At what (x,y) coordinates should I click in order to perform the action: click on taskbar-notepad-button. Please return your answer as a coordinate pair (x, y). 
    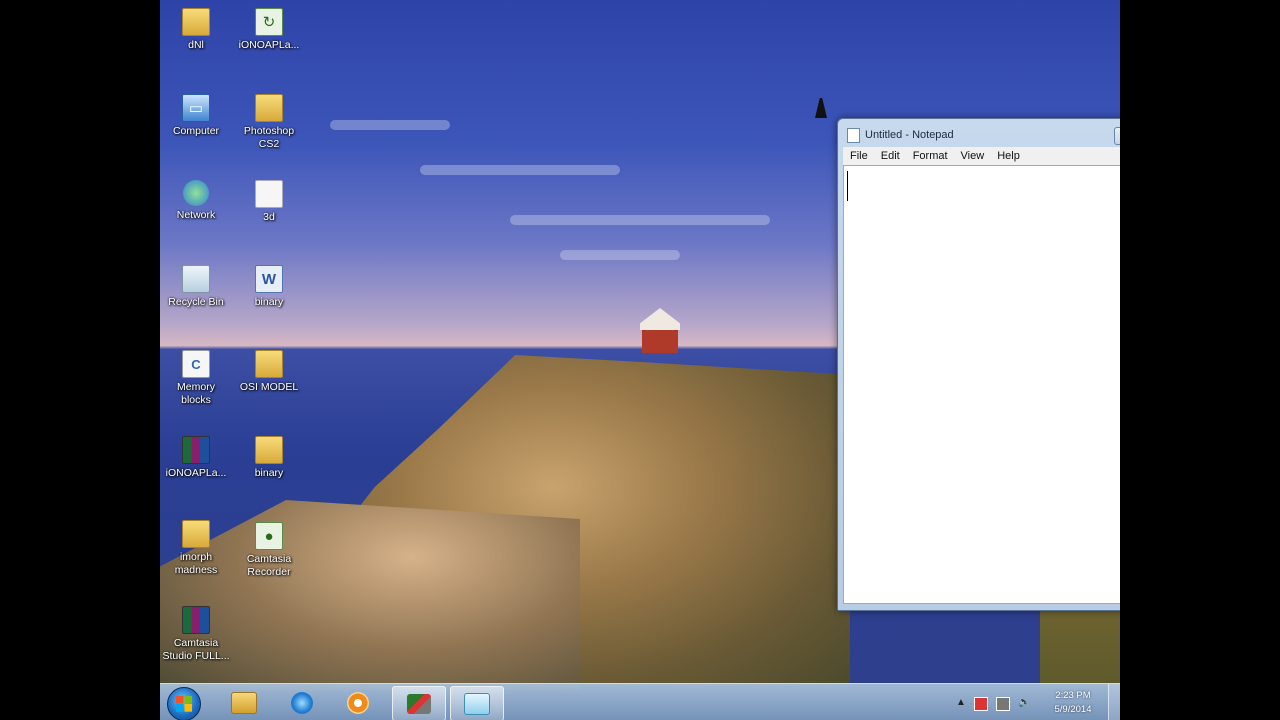
    Looking at the image, I should click on (477, 703).